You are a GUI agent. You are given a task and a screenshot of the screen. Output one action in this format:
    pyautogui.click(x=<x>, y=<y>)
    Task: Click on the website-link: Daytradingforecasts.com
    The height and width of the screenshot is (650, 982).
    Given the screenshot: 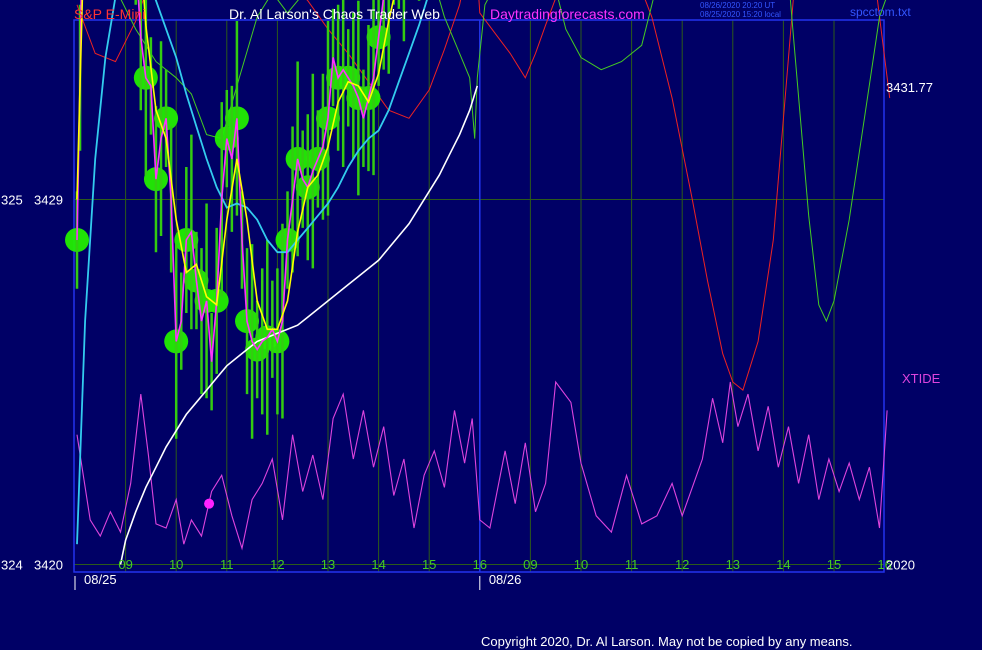 What is the action you would take?
    pyautogui.click(x=567, y=14)
    